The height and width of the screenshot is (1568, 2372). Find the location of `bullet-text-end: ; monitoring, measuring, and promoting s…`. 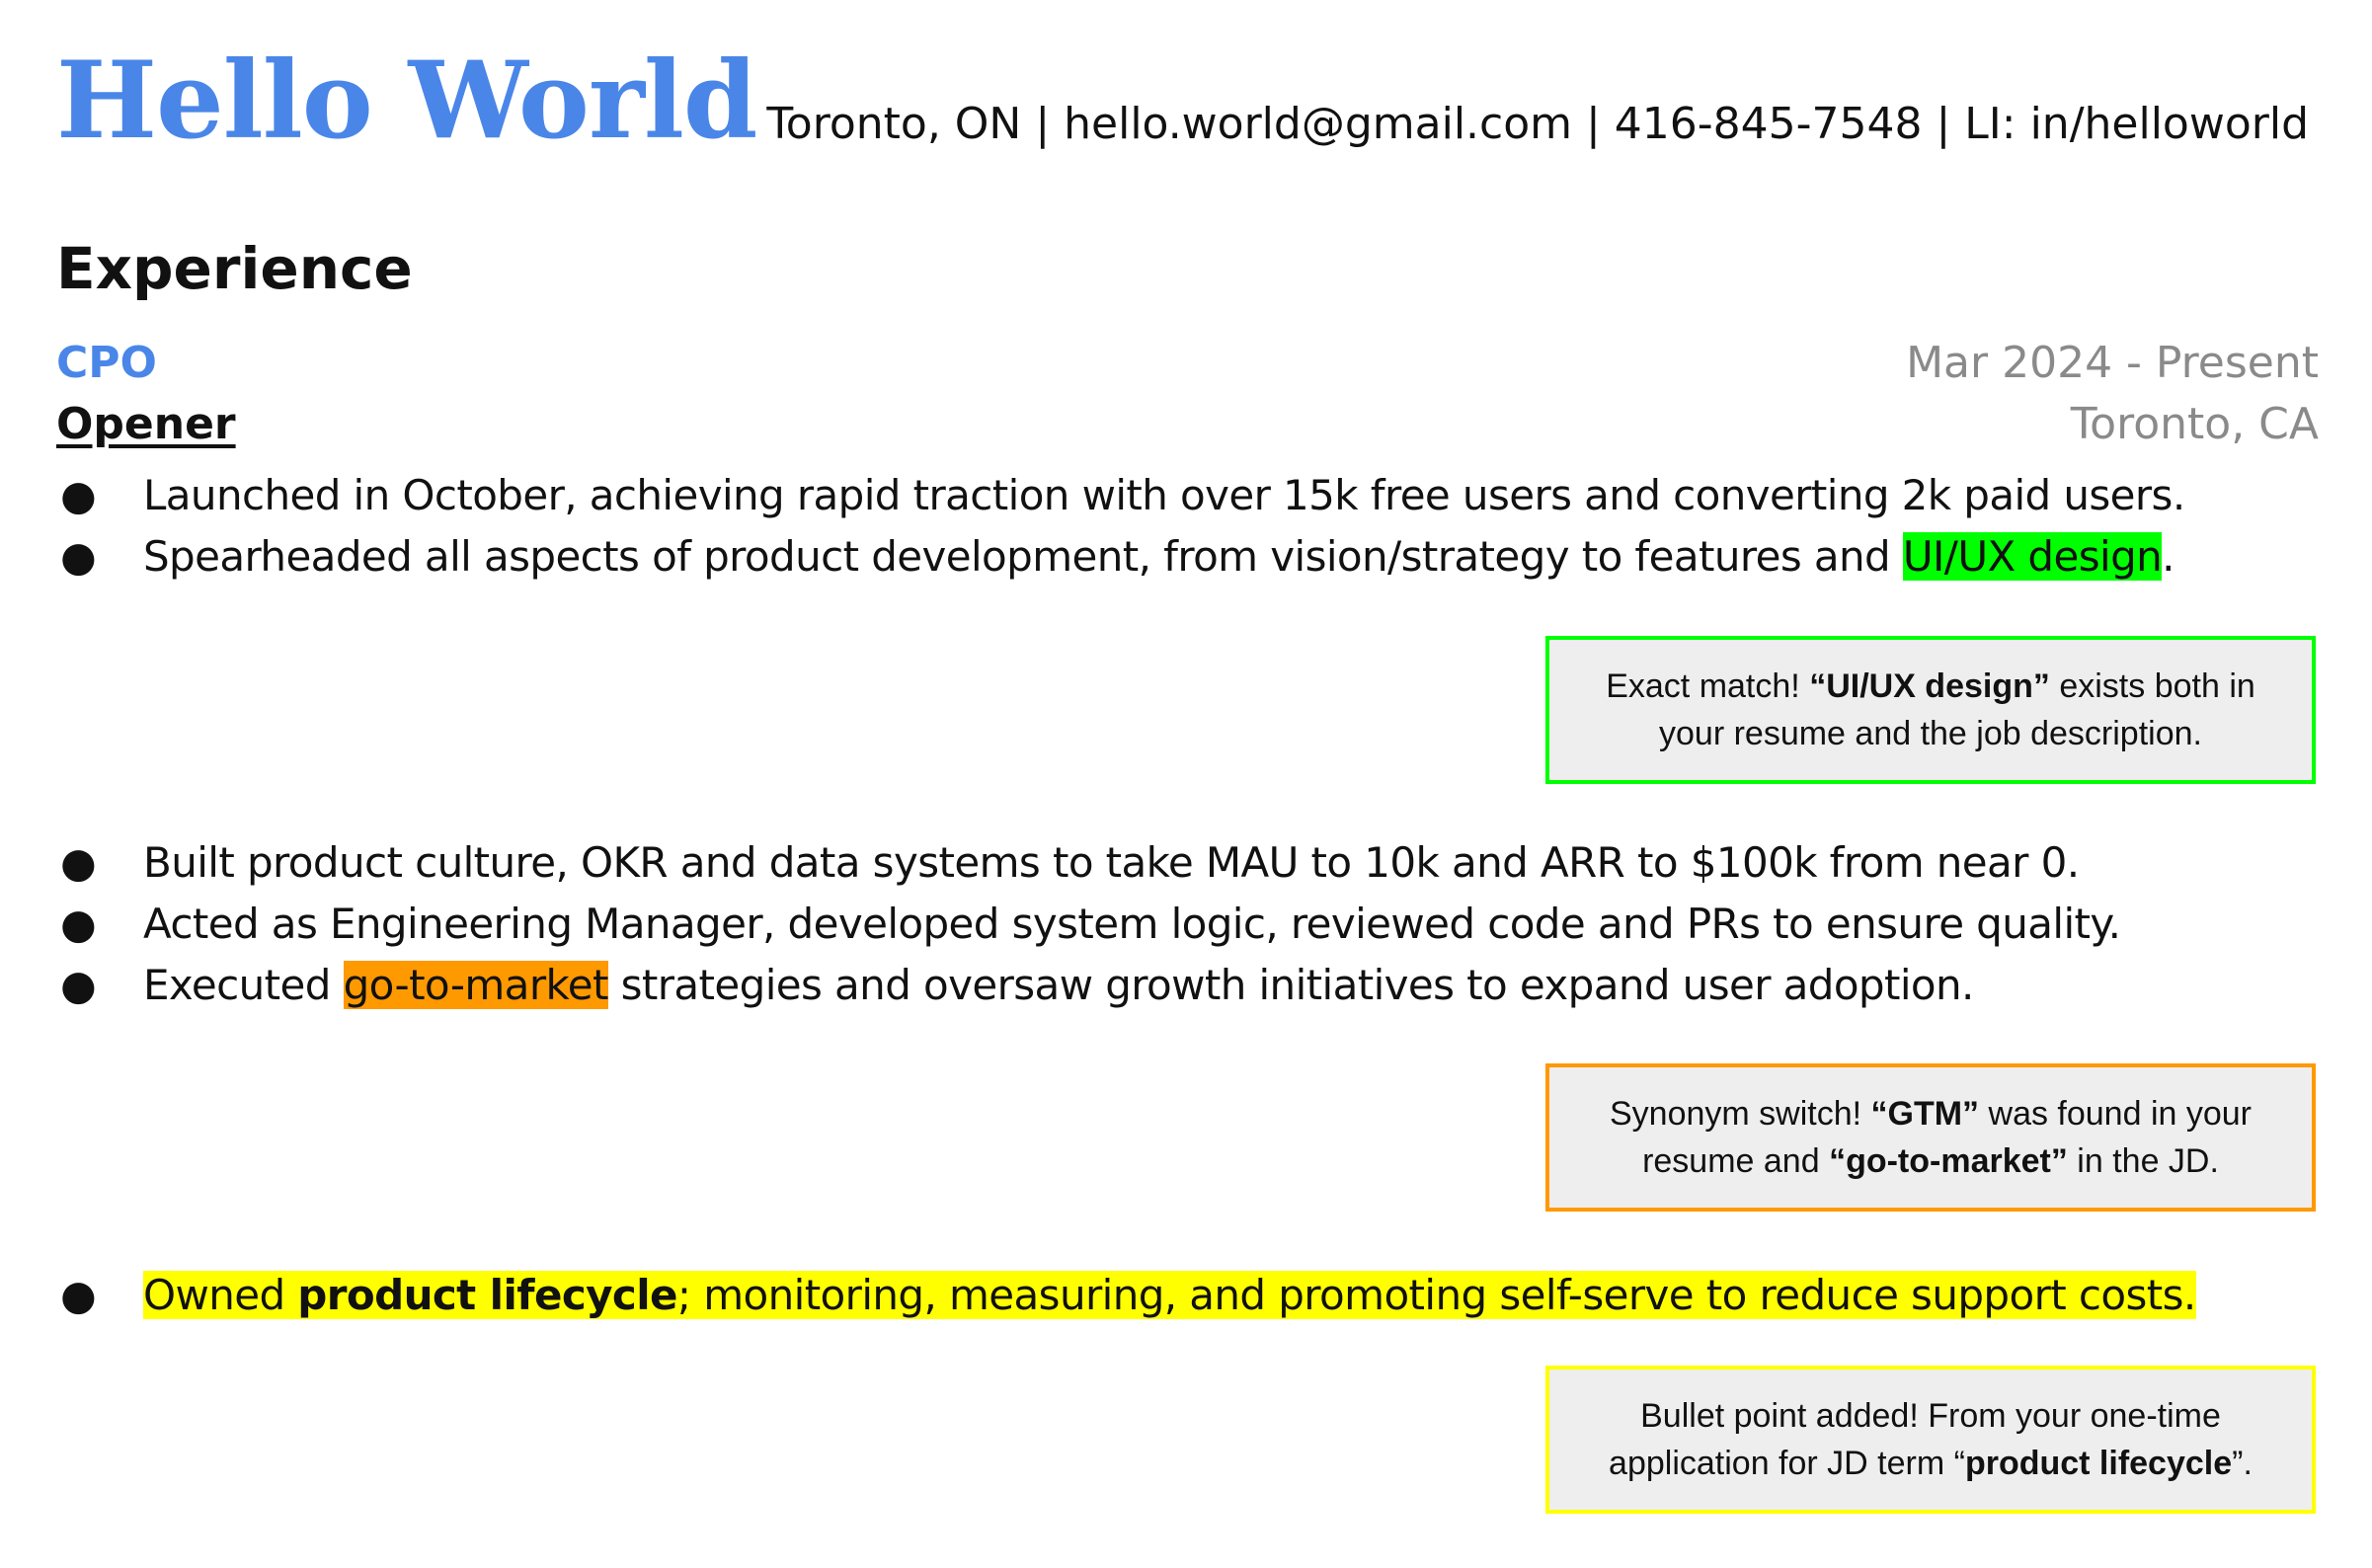

bullet-text-end: ; monitoring, measuring, and promoting s… is located at coordinates (1436, 1295).